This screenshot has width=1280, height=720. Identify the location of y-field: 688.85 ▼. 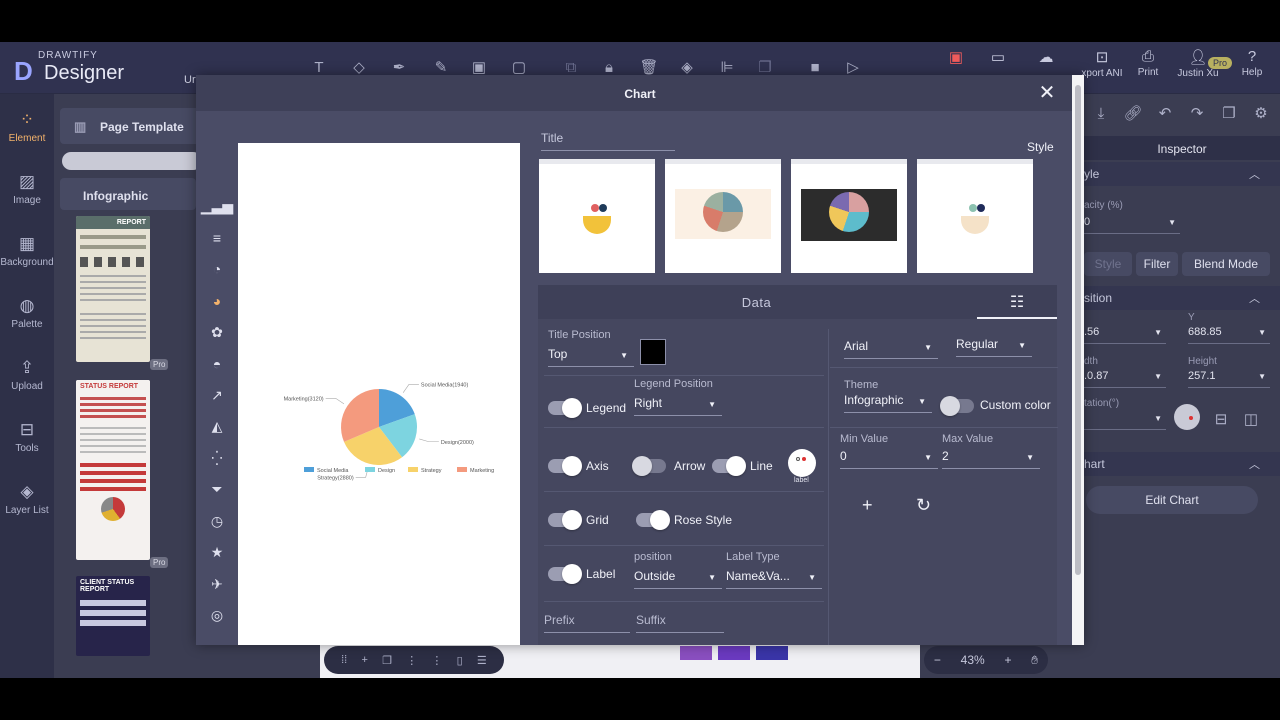
(1229, 335).